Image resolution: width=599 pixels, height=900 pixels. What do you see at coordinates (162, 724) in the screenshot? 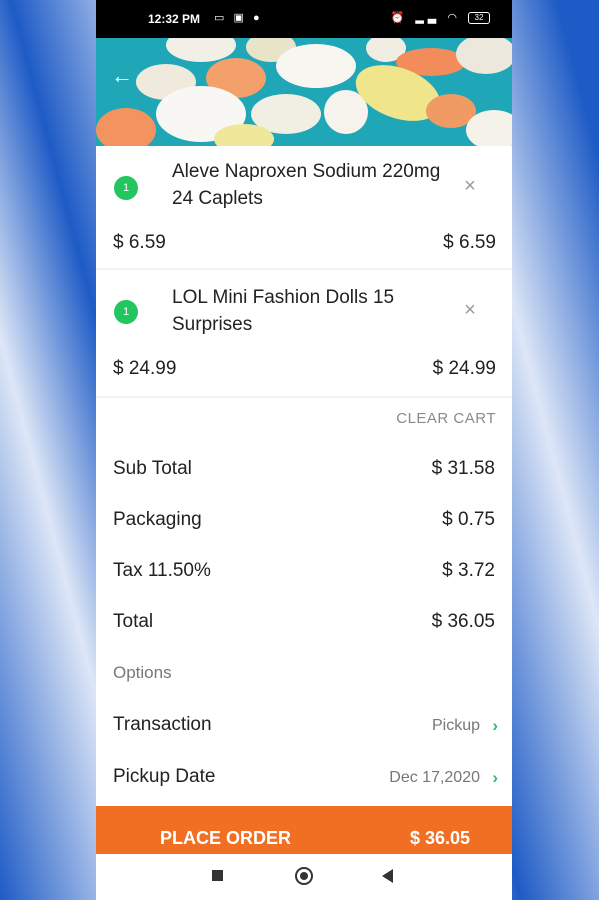
I see `transaction-label: Transaction` at bounding box center [162, 724].